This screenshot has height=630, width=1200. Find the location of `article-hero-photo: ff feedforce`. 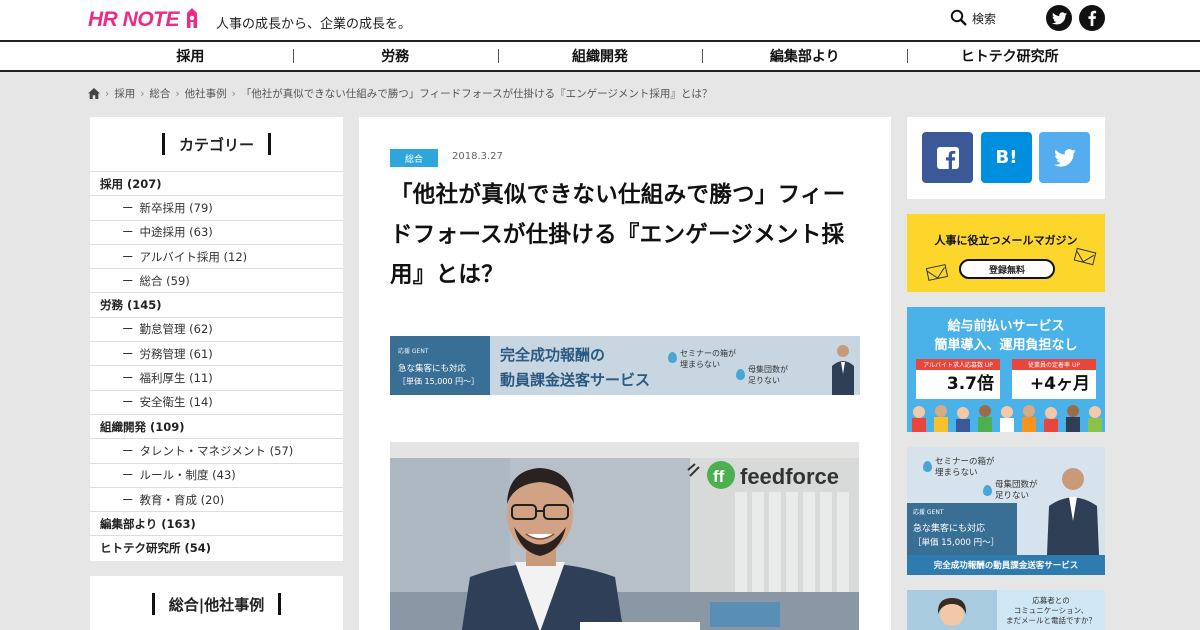

article-hero-photo: ff feedforce is located at coordinates (624, 536).